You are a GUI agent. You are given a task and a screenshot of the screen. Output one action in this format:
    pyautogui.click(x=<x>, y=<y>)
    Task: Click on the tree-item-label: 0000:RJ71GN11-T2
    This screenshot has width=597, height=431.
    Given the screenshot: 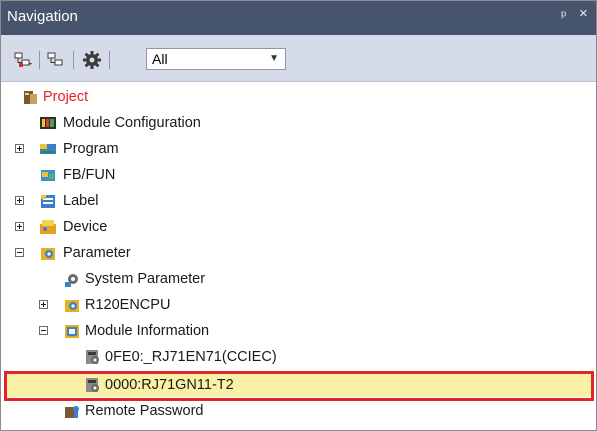 What is the action you would take?
    pyautogui.click(x=169, y=385)
    